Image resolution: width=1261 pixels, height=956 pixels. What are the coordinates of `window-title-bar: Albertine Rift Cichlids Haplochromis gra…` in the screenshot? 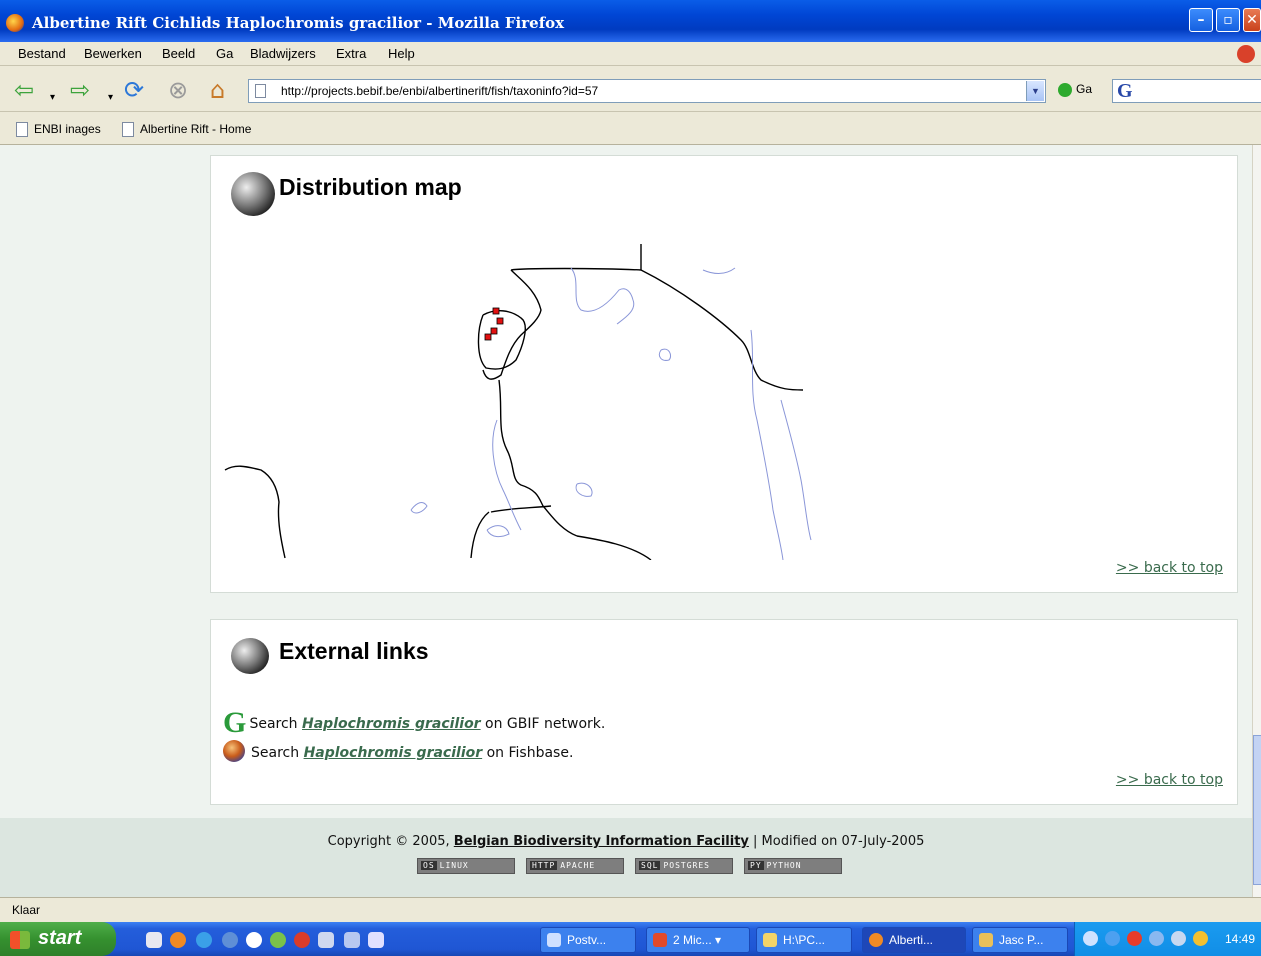 It's located at (630, 21).